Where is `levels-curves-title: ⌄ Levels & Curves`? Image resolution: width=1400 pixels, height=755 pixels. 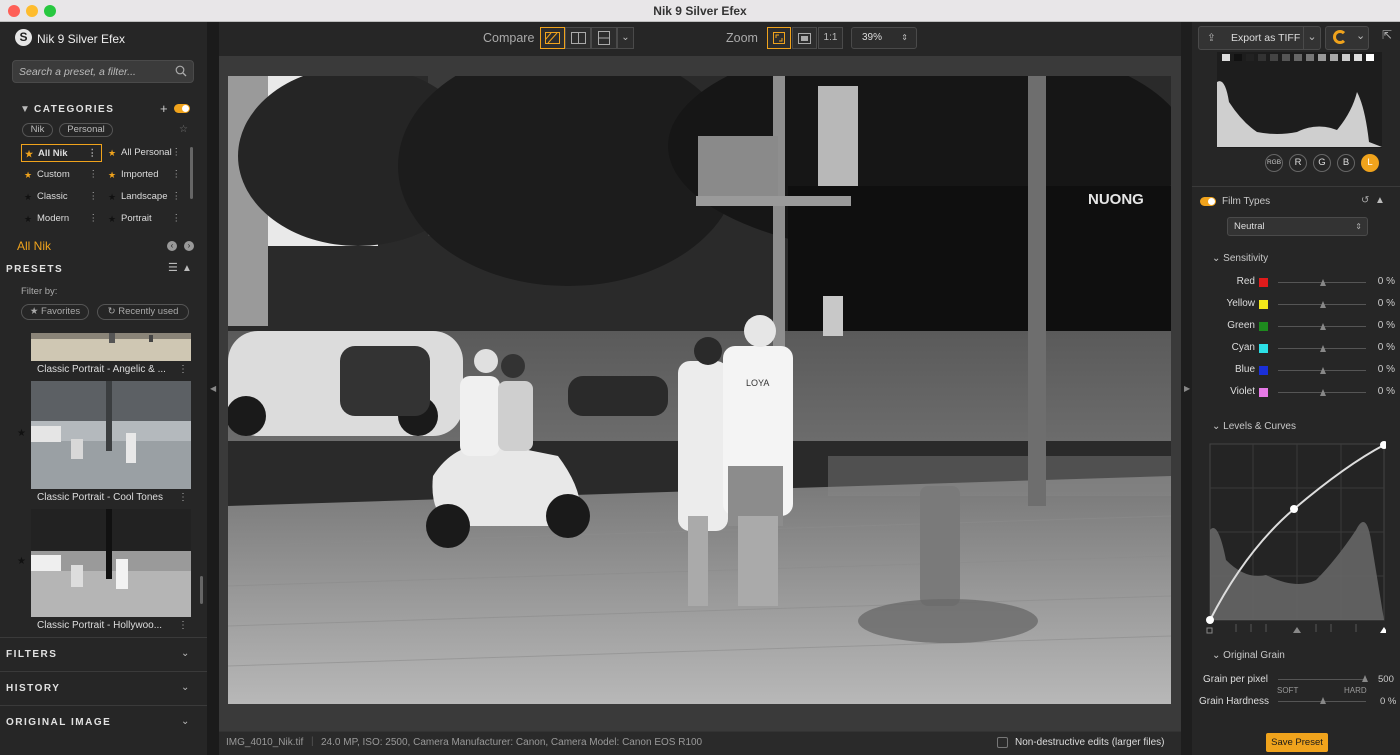 levels-curves-title: ⌄ Levels & Curves is located at coordinates (1254, 426).